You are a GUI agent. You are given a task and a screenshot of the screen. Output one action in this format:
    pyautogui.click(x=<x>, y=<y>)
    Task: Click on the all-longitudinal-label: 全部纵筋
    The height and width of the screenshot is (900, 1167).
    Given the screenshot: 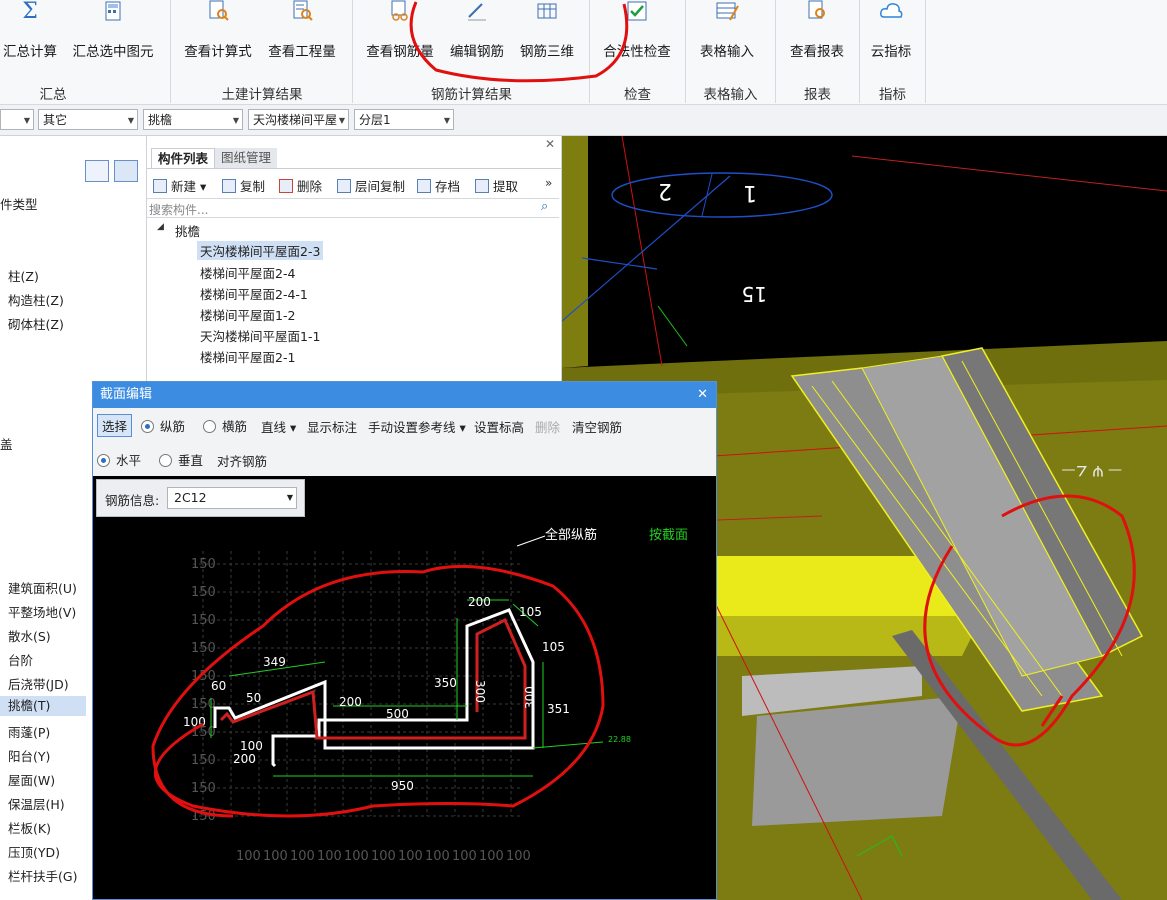 What is the action you would take?
    pyautogui.click(x=571, y=535)
    